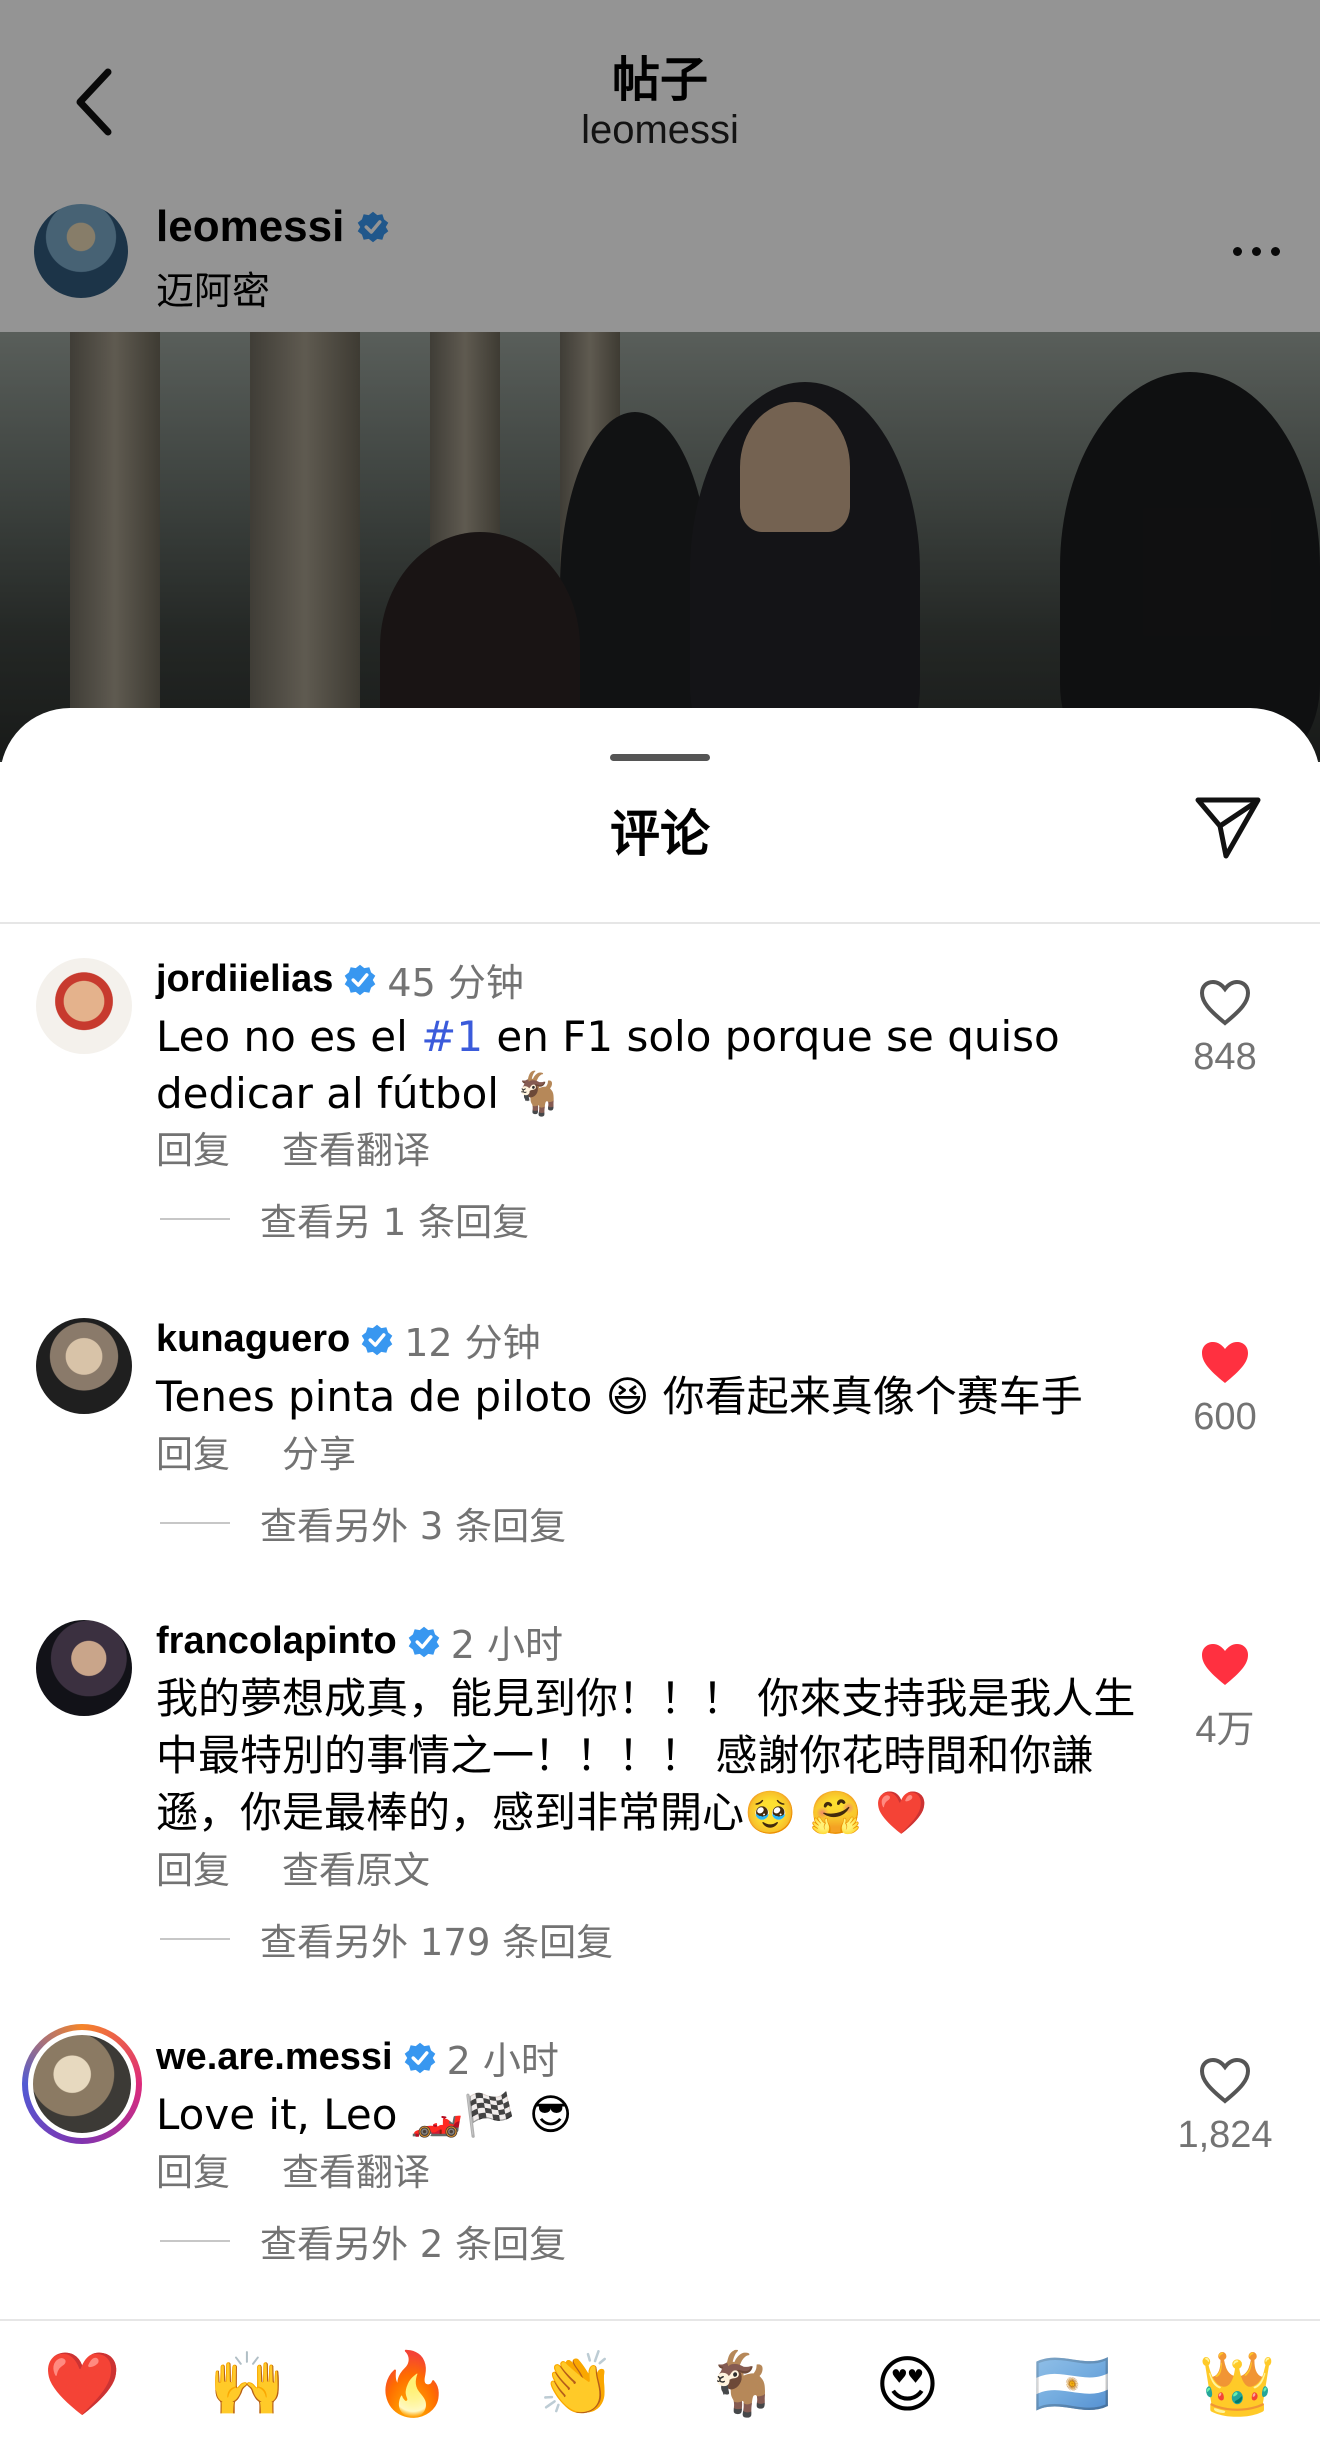  I want to click on view-replies-button: 查看另 1 条回复, so click(344, 1219).